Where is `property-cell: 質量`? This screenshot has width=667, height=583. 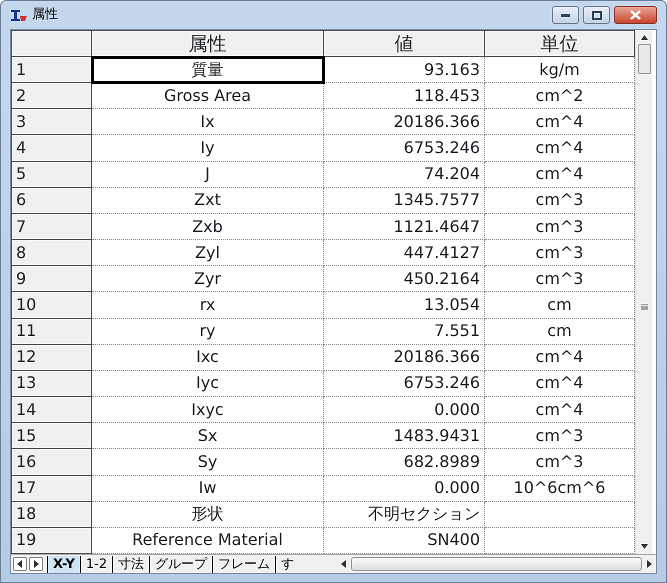
property-cell: 質量 is located at coordinates (208, 69).